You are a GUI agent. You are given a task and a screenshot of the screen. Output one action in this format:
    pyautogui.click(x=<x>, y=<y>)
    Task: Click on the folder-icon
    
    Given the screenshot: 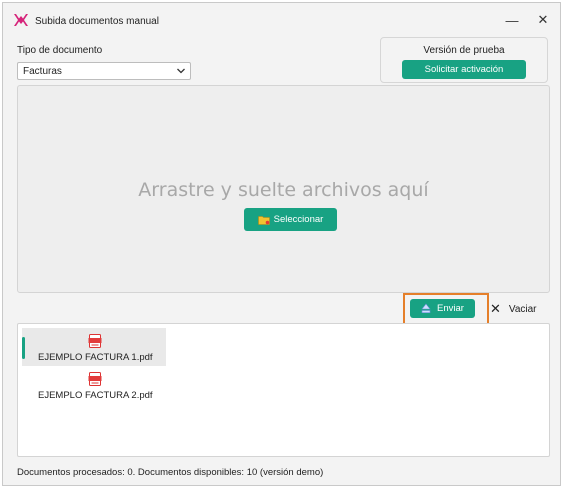 What is the action you would take?
    pyautogui.click(x=263, y=220)
    